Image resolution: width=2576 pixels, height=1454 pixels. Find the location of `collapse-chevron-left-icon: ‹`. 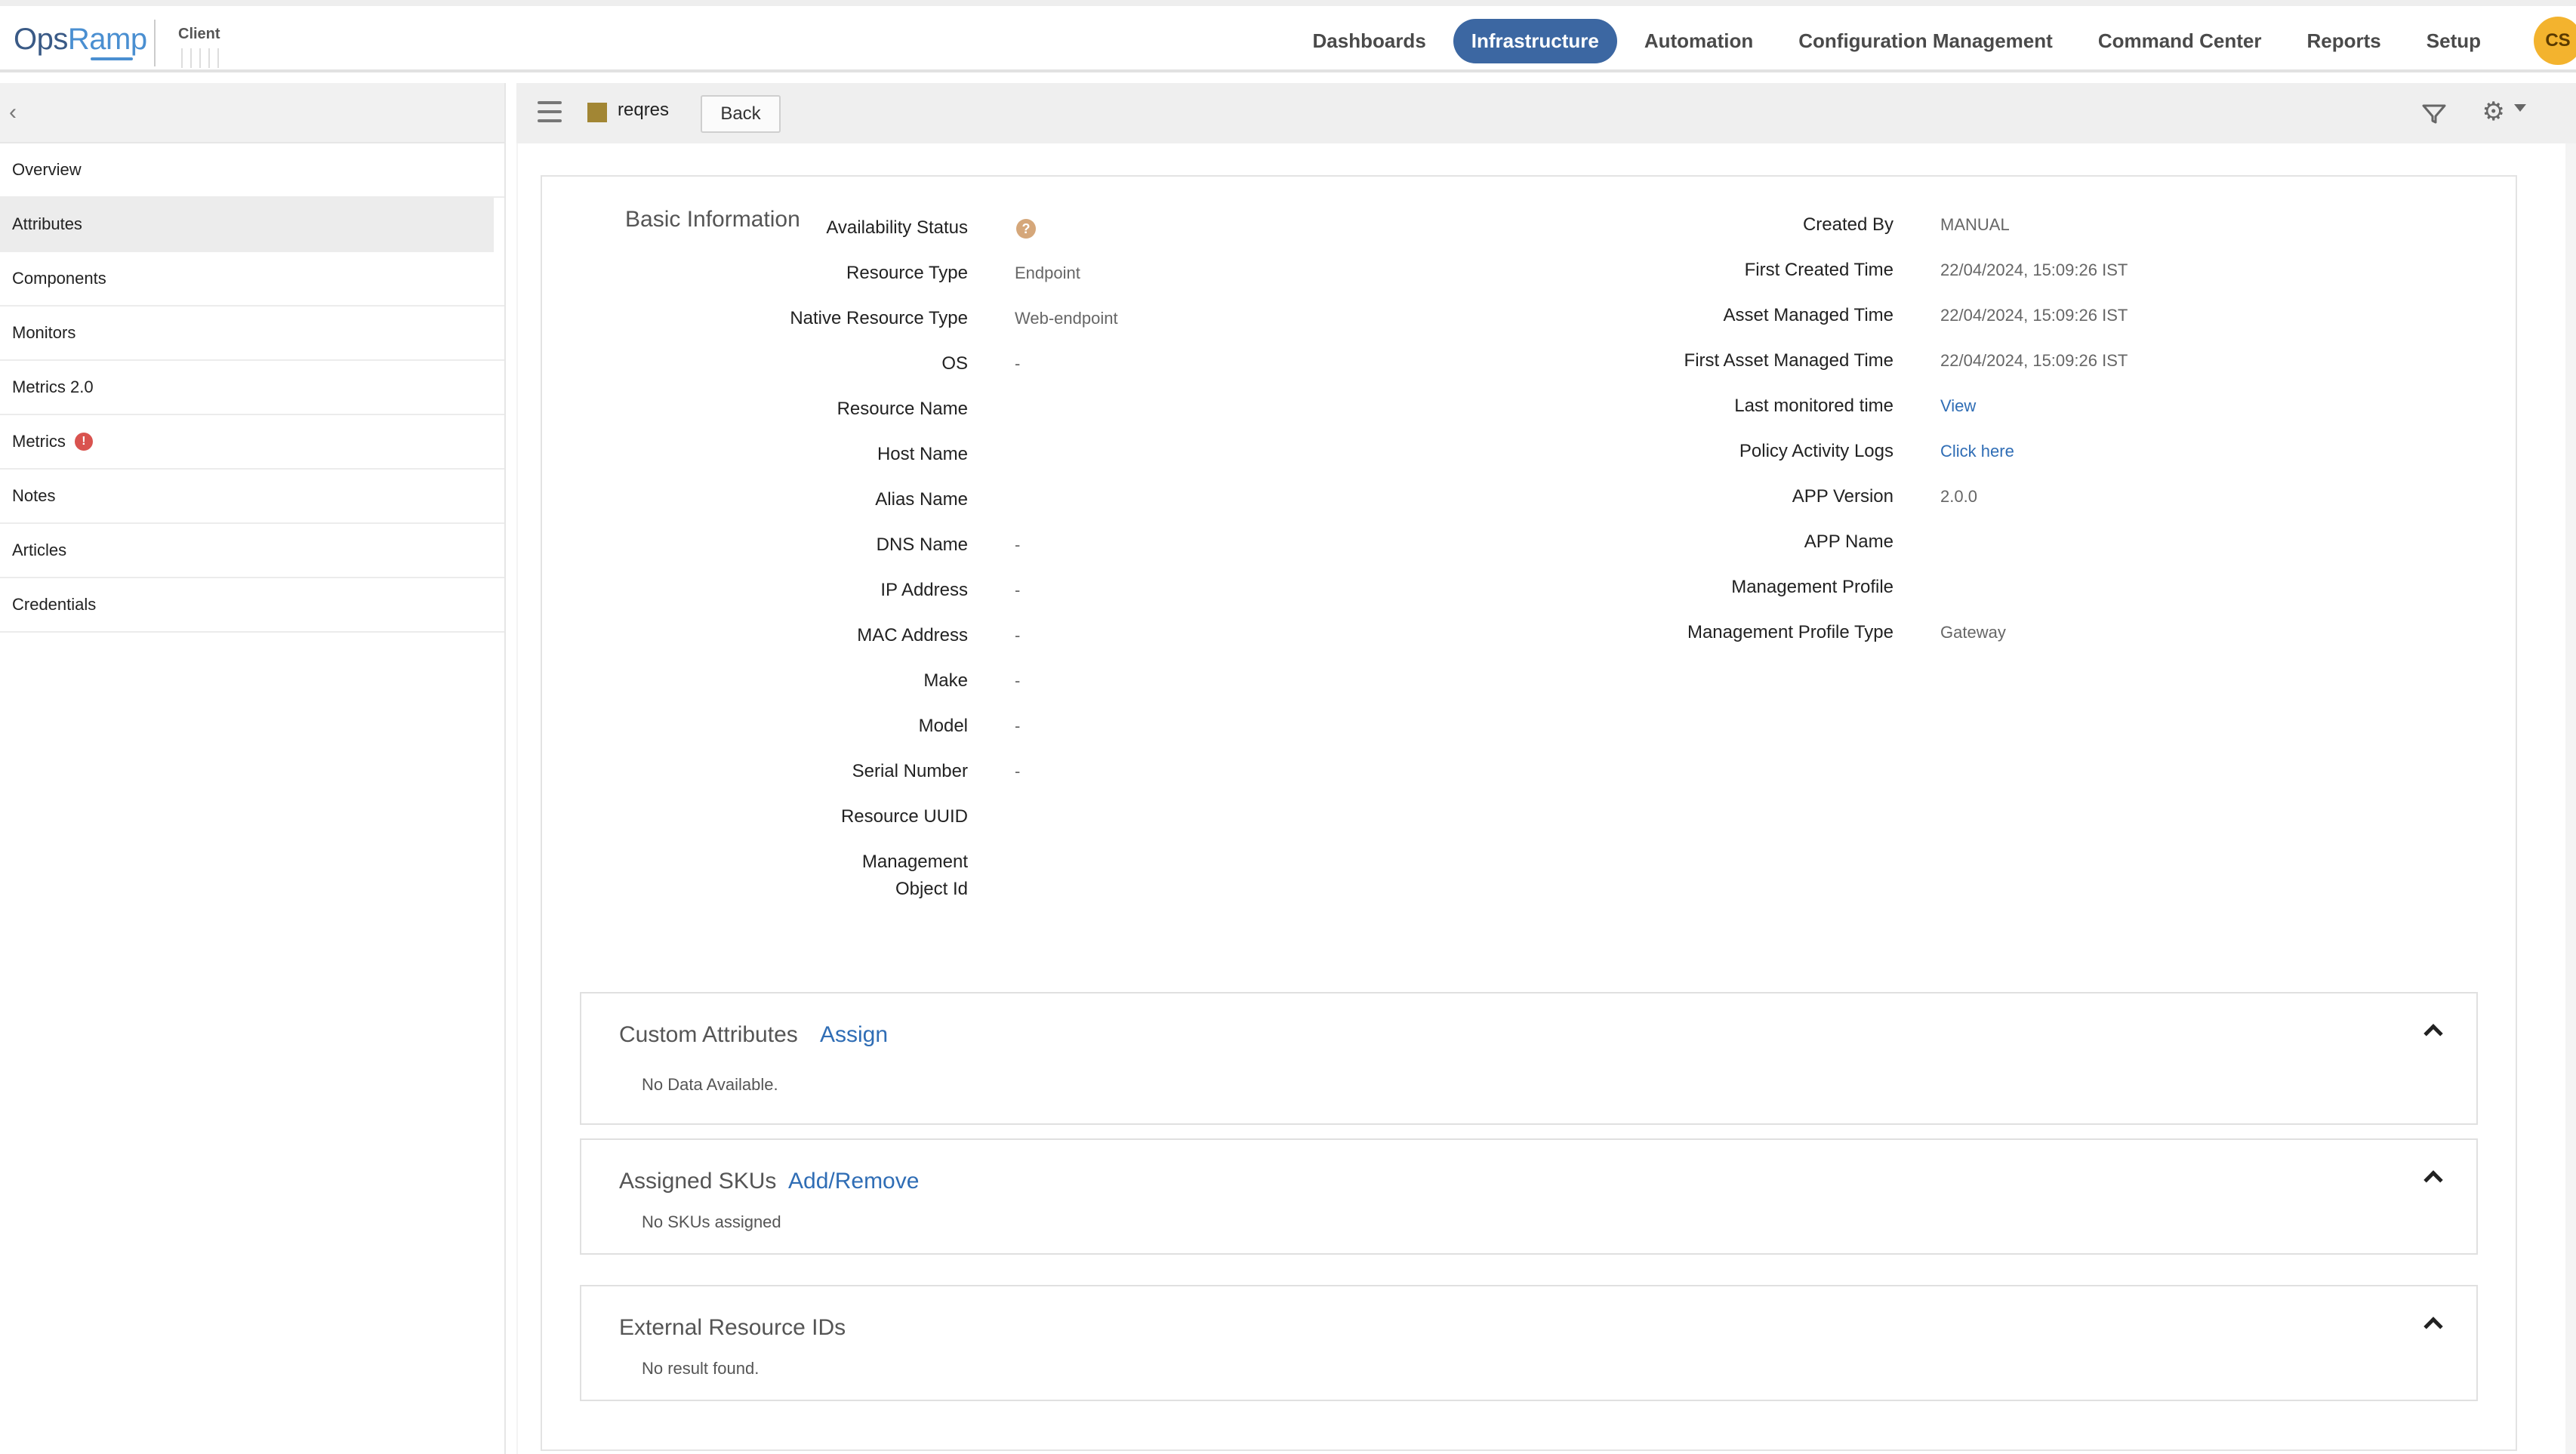

collapse-chevron-left-icon: ‹ is located at coordinates (13, 113).